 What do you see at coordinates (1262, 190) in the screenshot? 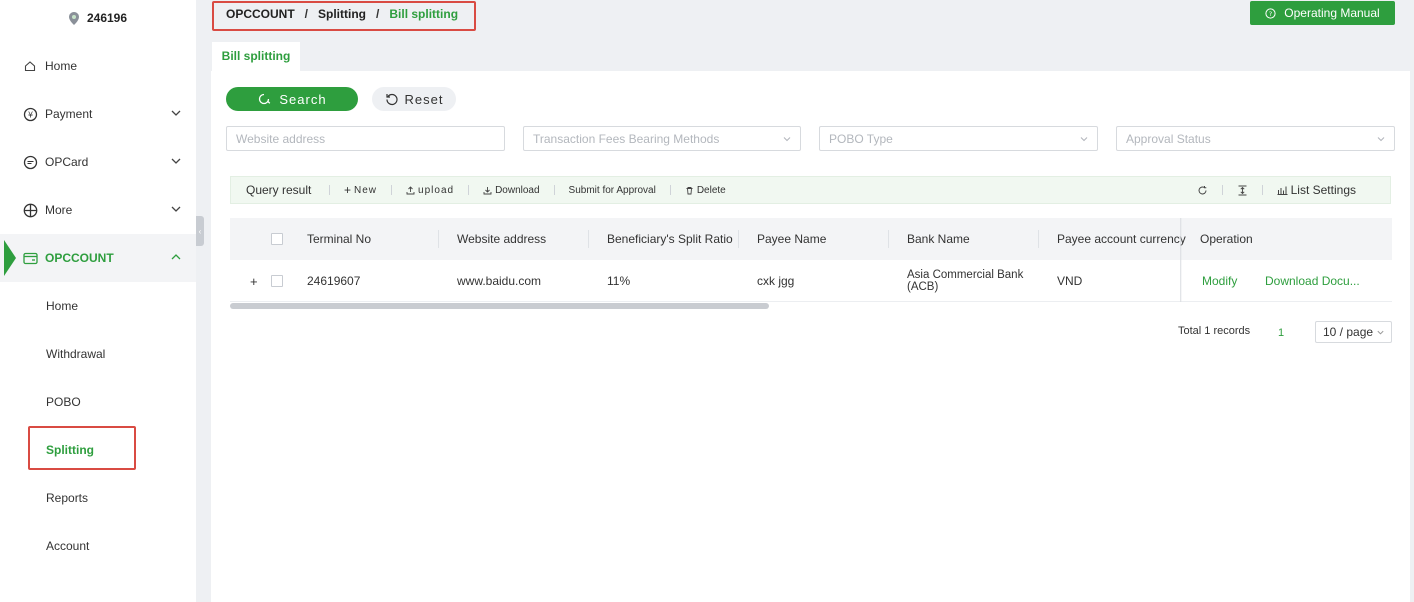
I see `toolbar-divider` at bounding box center [1262, 190].